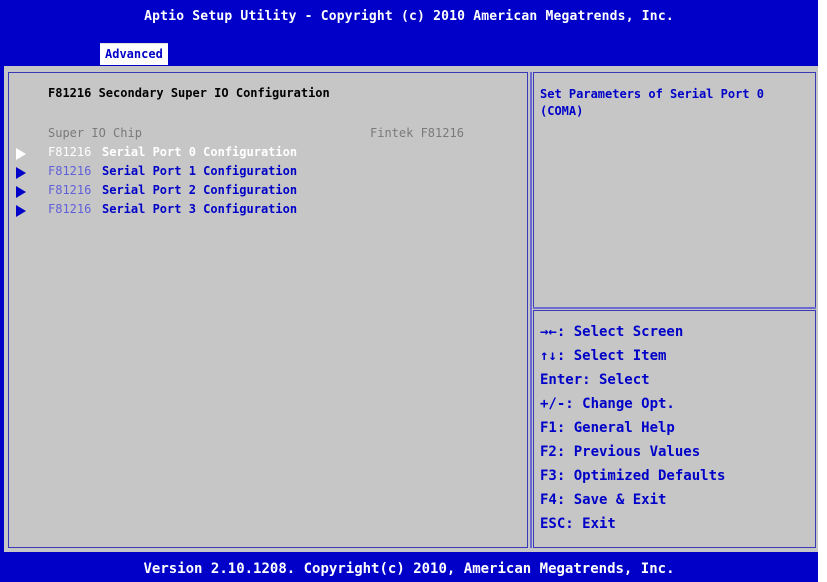  Describe the element at coordinates (409, 49) in the screenshot. I see `tab-strip: Advanced` at that location.